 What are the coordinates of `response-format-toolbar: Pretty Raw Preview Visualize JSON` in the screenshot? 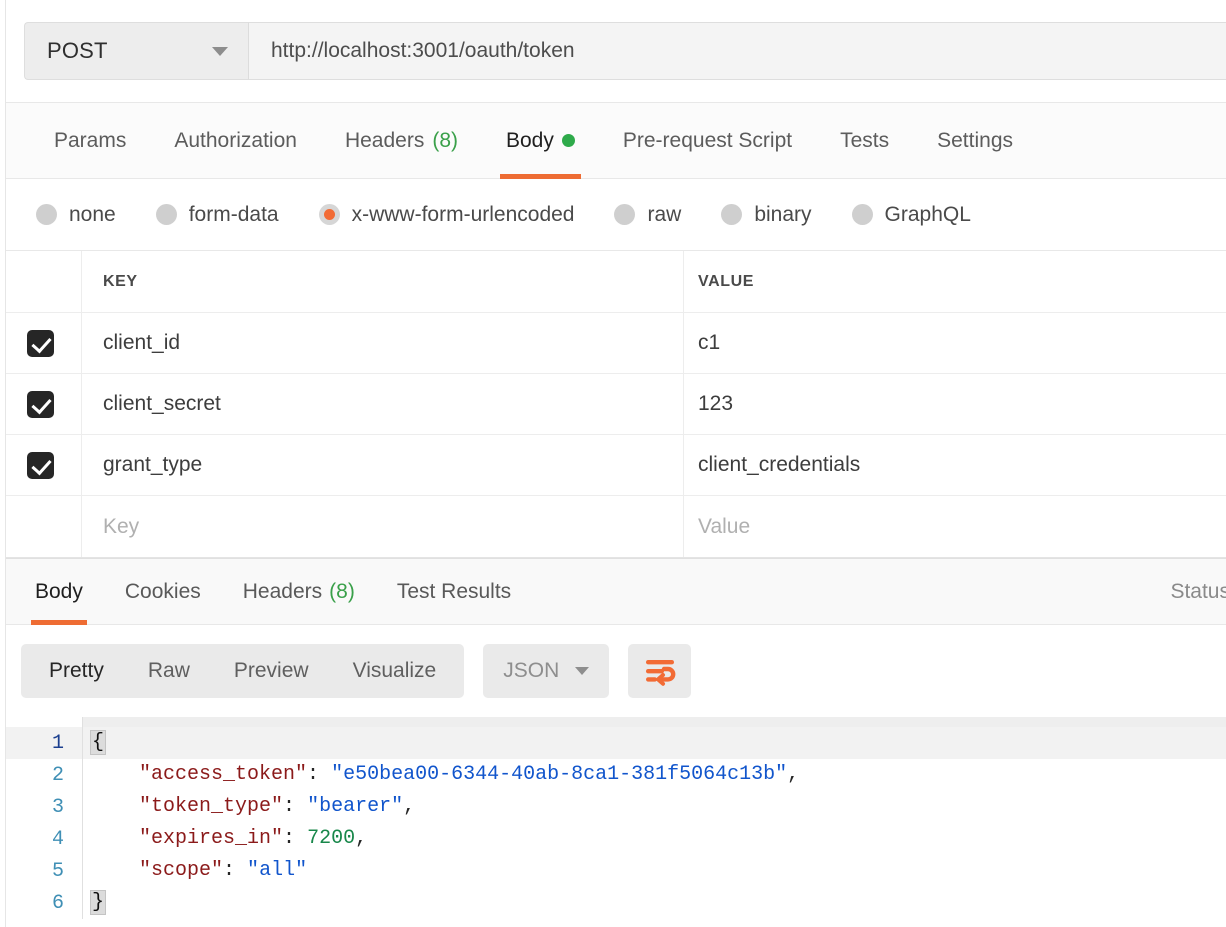 It's located at (613, 671).